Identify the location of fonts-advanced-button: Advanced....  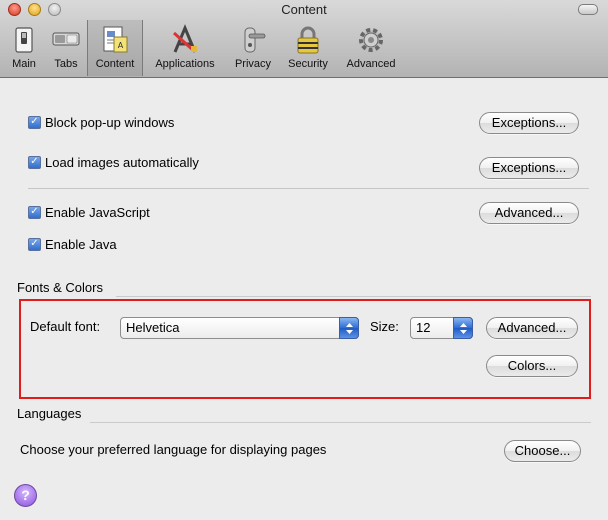
(532, 328).